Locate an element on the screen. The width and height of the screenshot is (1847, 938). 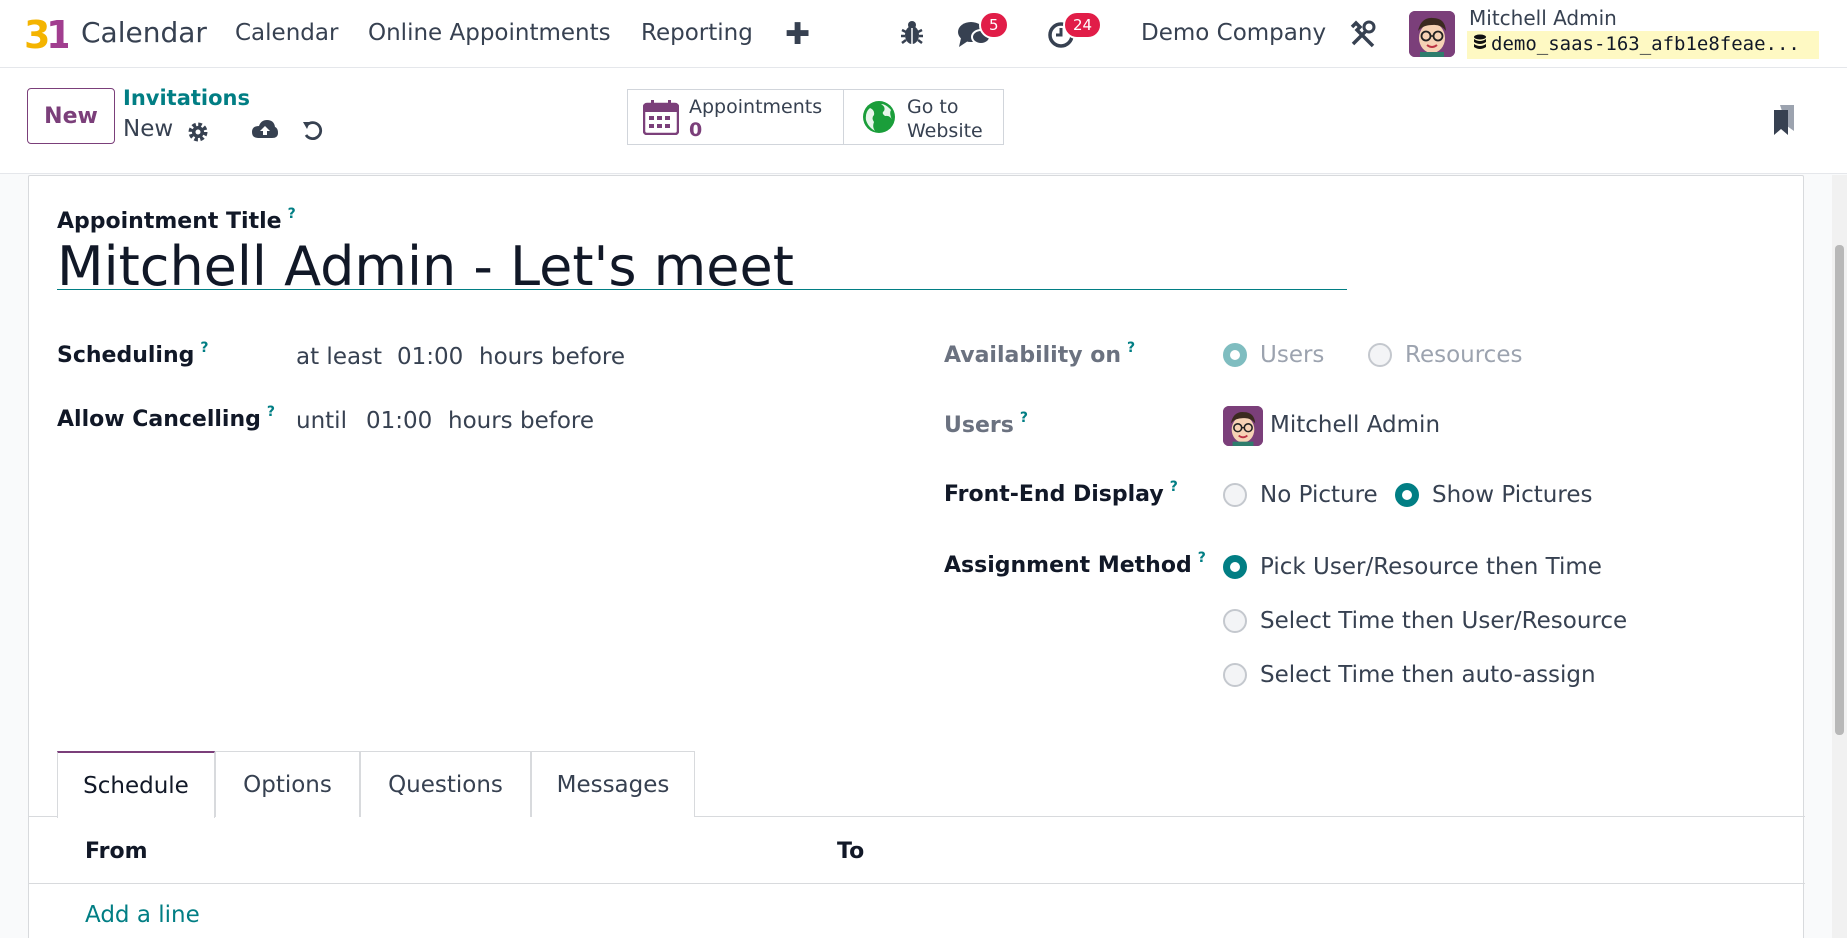
appointments-count: 0 is located at coordinates (696, 130).